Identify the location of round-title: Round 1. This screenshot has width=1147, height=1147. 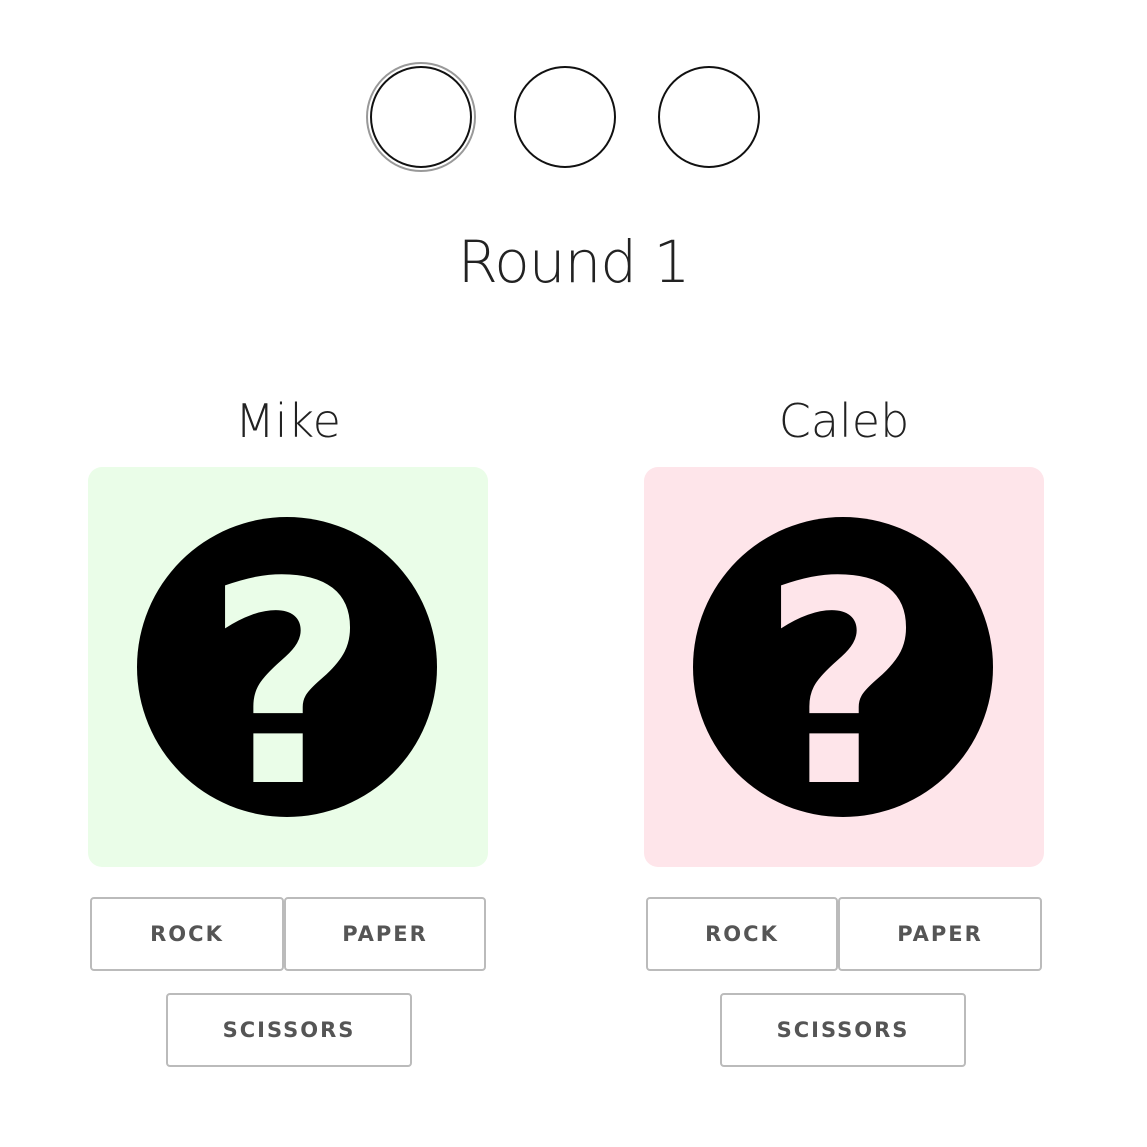
(574, 262).